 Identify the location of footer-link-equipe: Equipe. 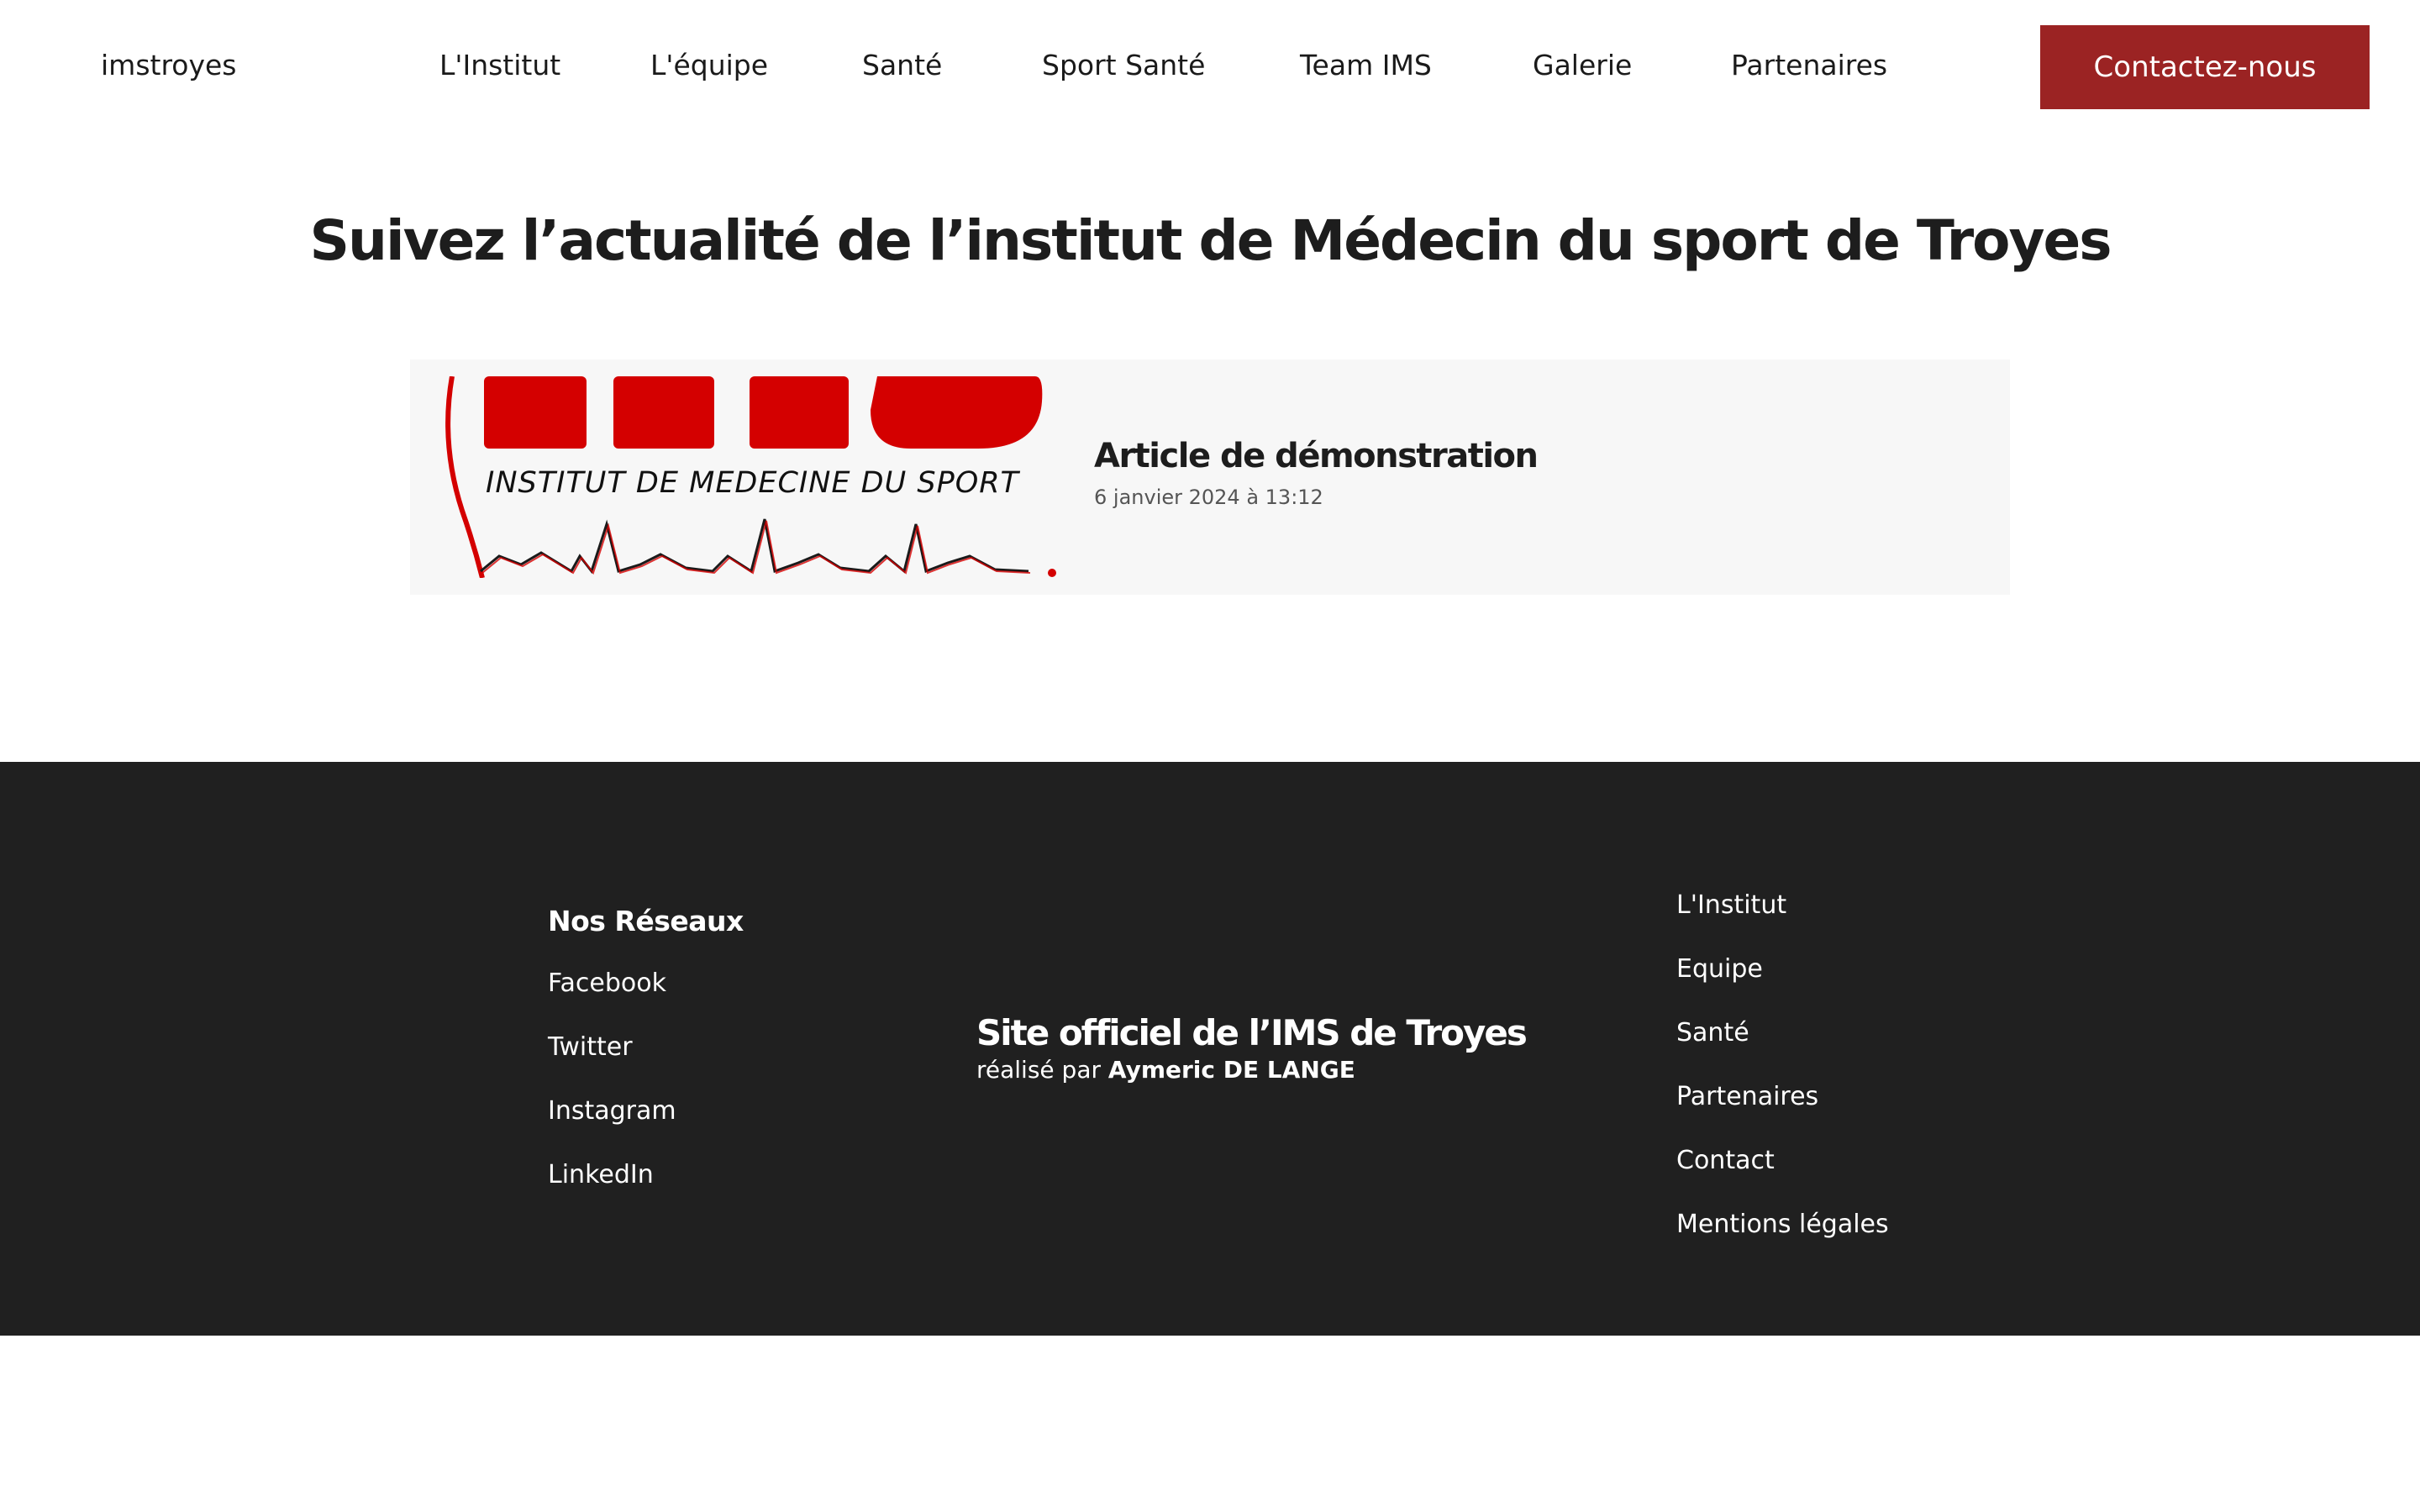
(1719, 969).